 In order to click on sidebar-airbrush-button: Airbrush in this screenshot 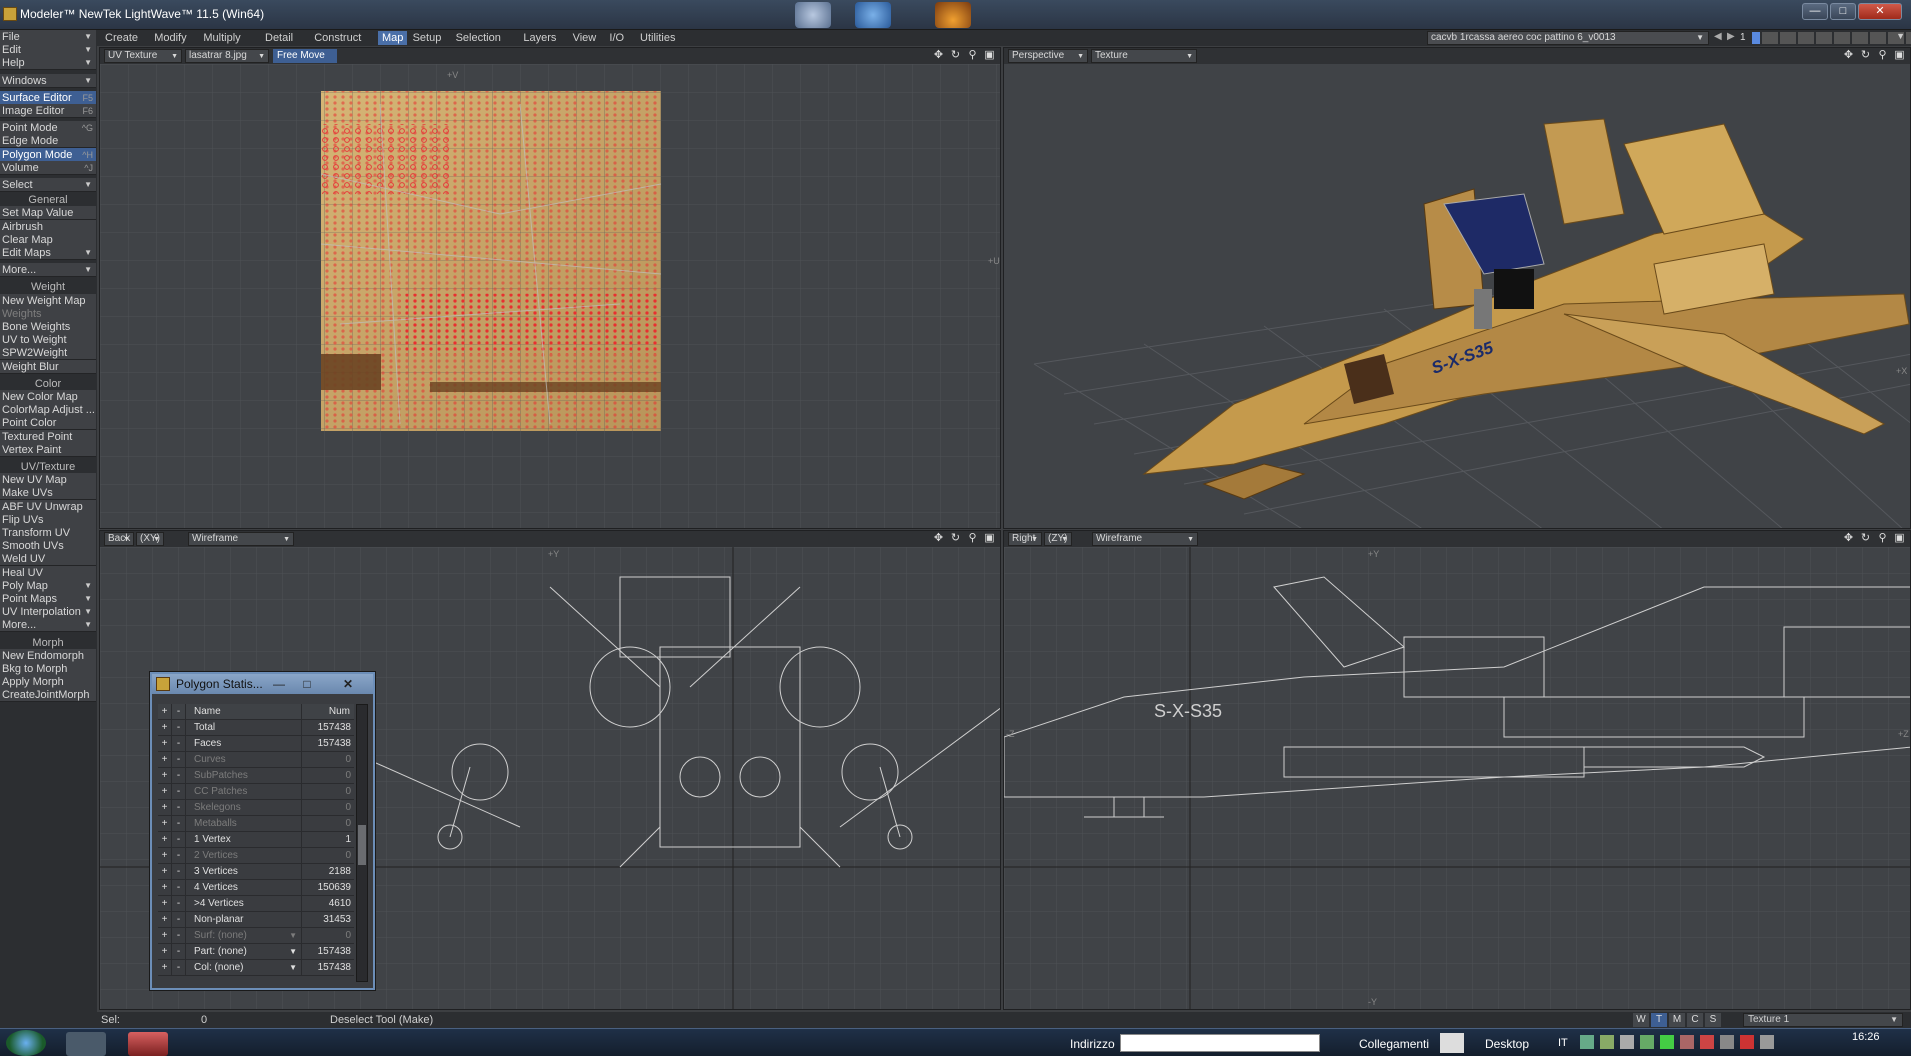, I will do `click(48, 226)`.